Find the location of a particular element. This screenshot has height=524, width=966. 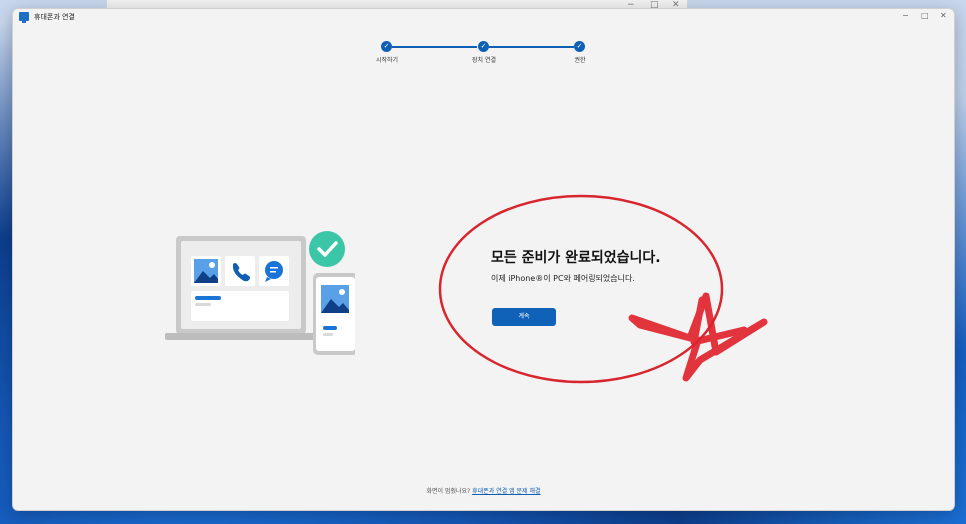

step-label-connect: 장치 연결 is located at coordinates (484, 60).